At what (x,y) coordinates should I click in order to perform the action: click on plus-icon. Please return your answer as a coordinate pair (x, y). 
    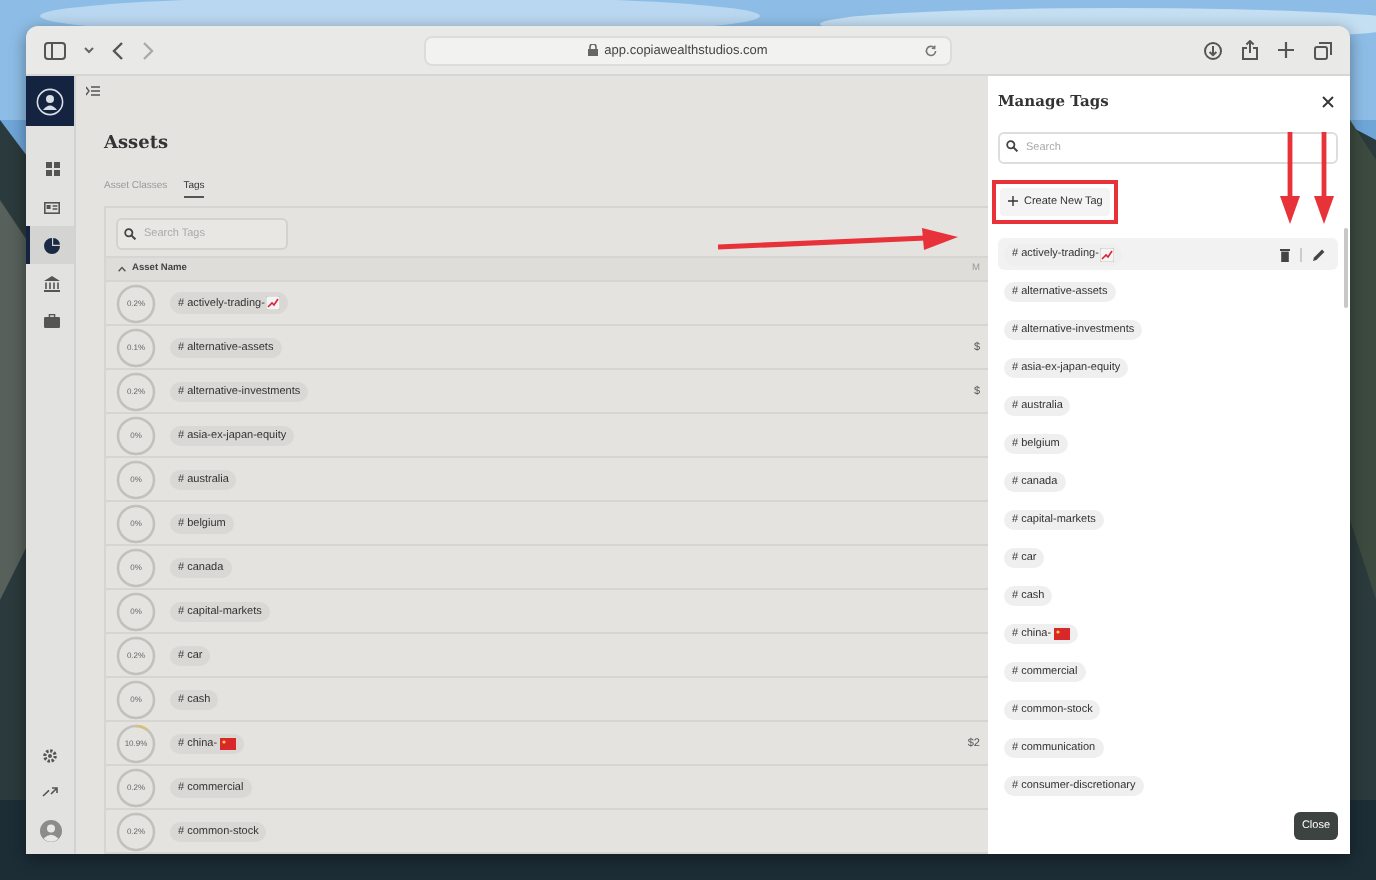
    Looking at the image, I should click on (1013, 201).